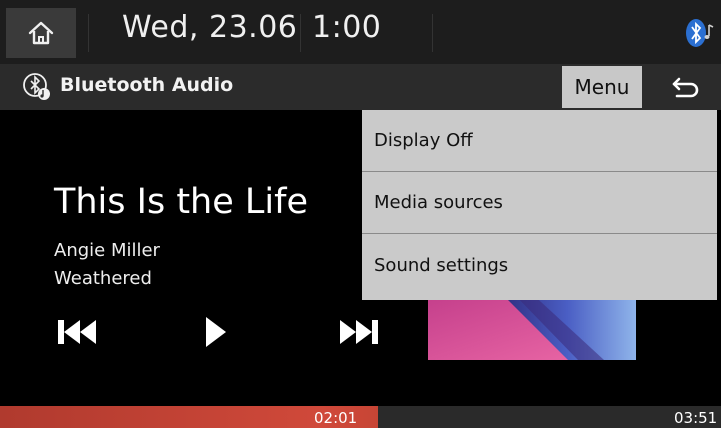  Describe the element at coordinates (539, 265) in the screenshot. I see `menu-item-sound-settings: Sound settings` at that location.